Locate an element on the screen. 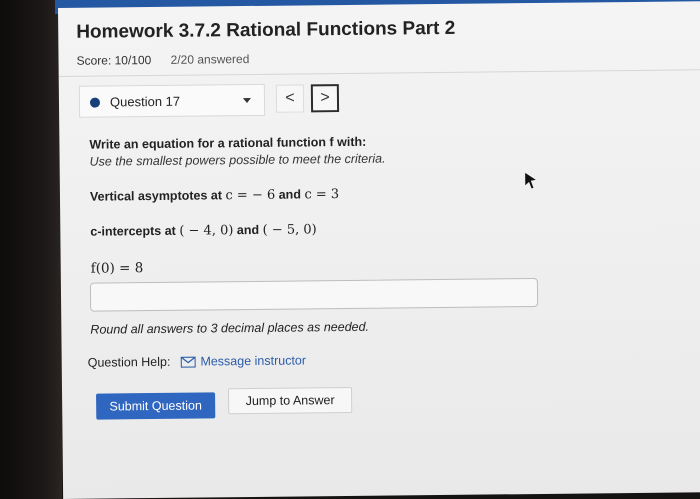 This screenshot has width=700, height=499. asymptote-criteria: Vertical asymptotes at c = − 6 and c = 3 is located at coordinates (214, 196).